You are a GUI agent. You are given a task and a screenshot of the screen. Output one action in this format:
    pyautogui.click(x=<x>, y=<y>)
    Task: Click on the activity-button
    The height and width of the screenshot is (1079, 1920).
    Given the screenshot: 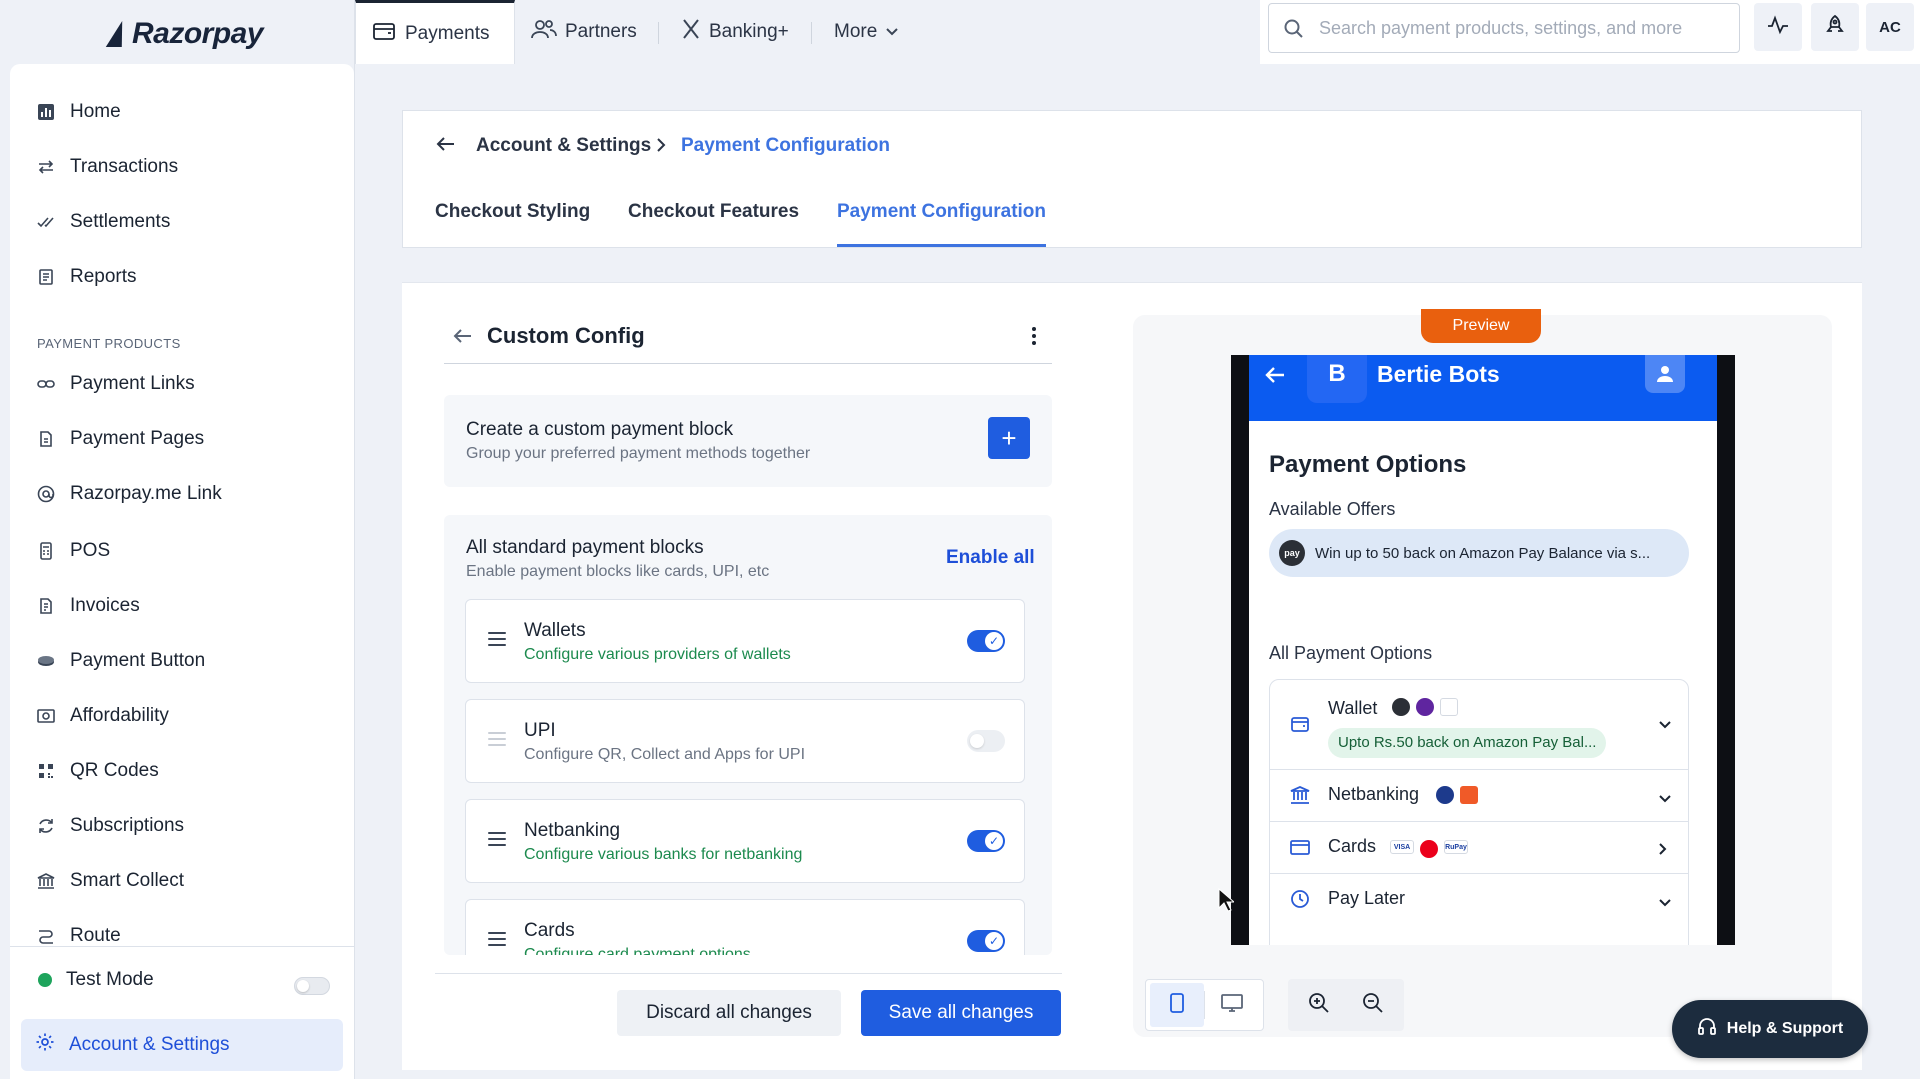 What is the action you would take?
    pyautogui.click(x=1778, y=27)
    